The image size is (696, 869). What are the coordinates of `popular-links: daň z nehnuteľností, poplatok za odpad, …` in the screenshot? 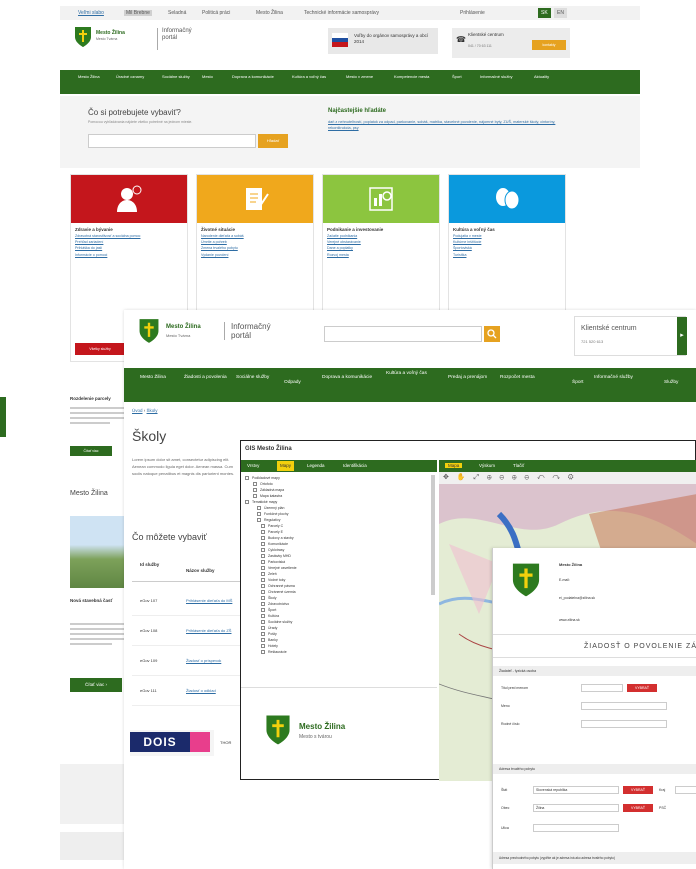 It's located at (448, 125).